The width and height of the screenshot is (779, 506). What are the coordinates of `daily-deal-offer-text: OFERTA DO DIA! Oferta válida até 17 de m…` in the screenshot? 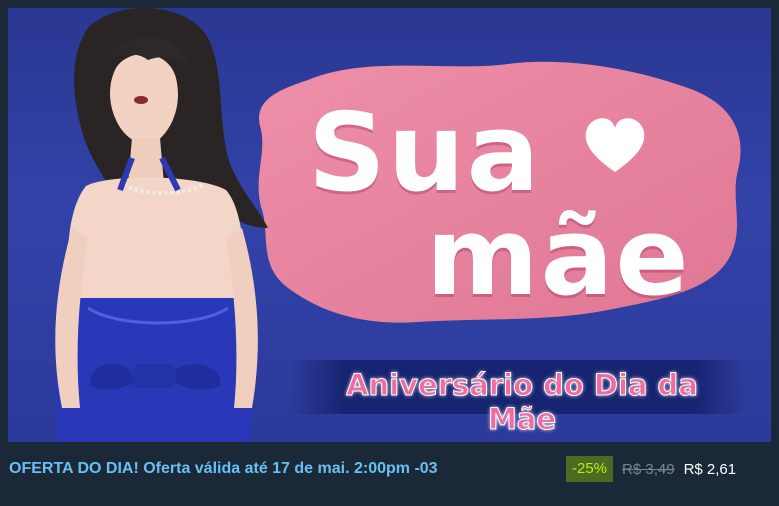 It's located at (223, 468).